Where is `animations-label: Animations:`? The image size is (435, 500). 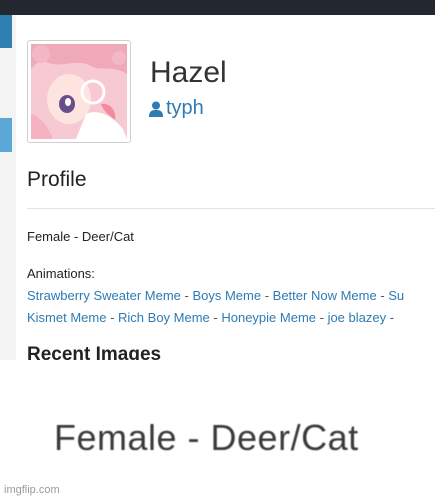
animations-label: Animations: is located at coordinates (61, 273).